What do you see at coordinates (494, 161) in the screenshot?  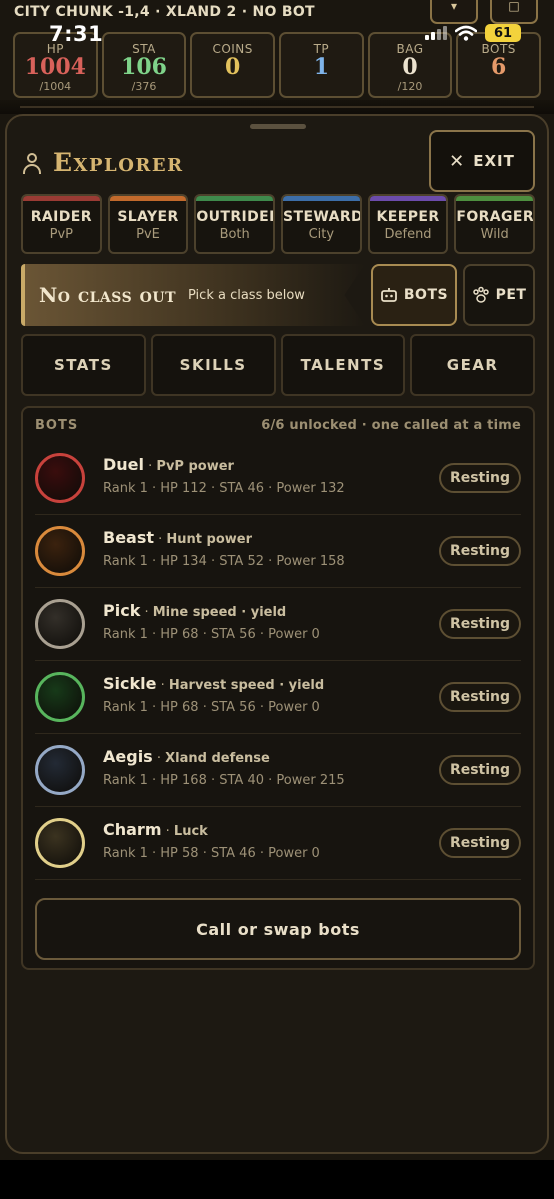 I see `exit-label: EXIT` at bounding box center [494, 161].